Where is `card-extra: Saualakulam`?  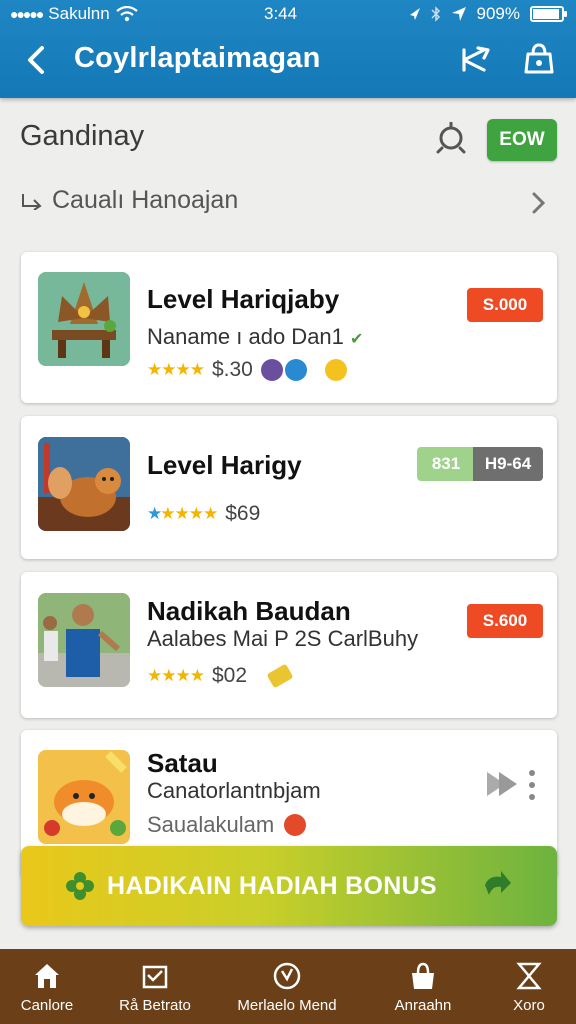
card-extra: Saualakulam is located at coordinates (227, 825).